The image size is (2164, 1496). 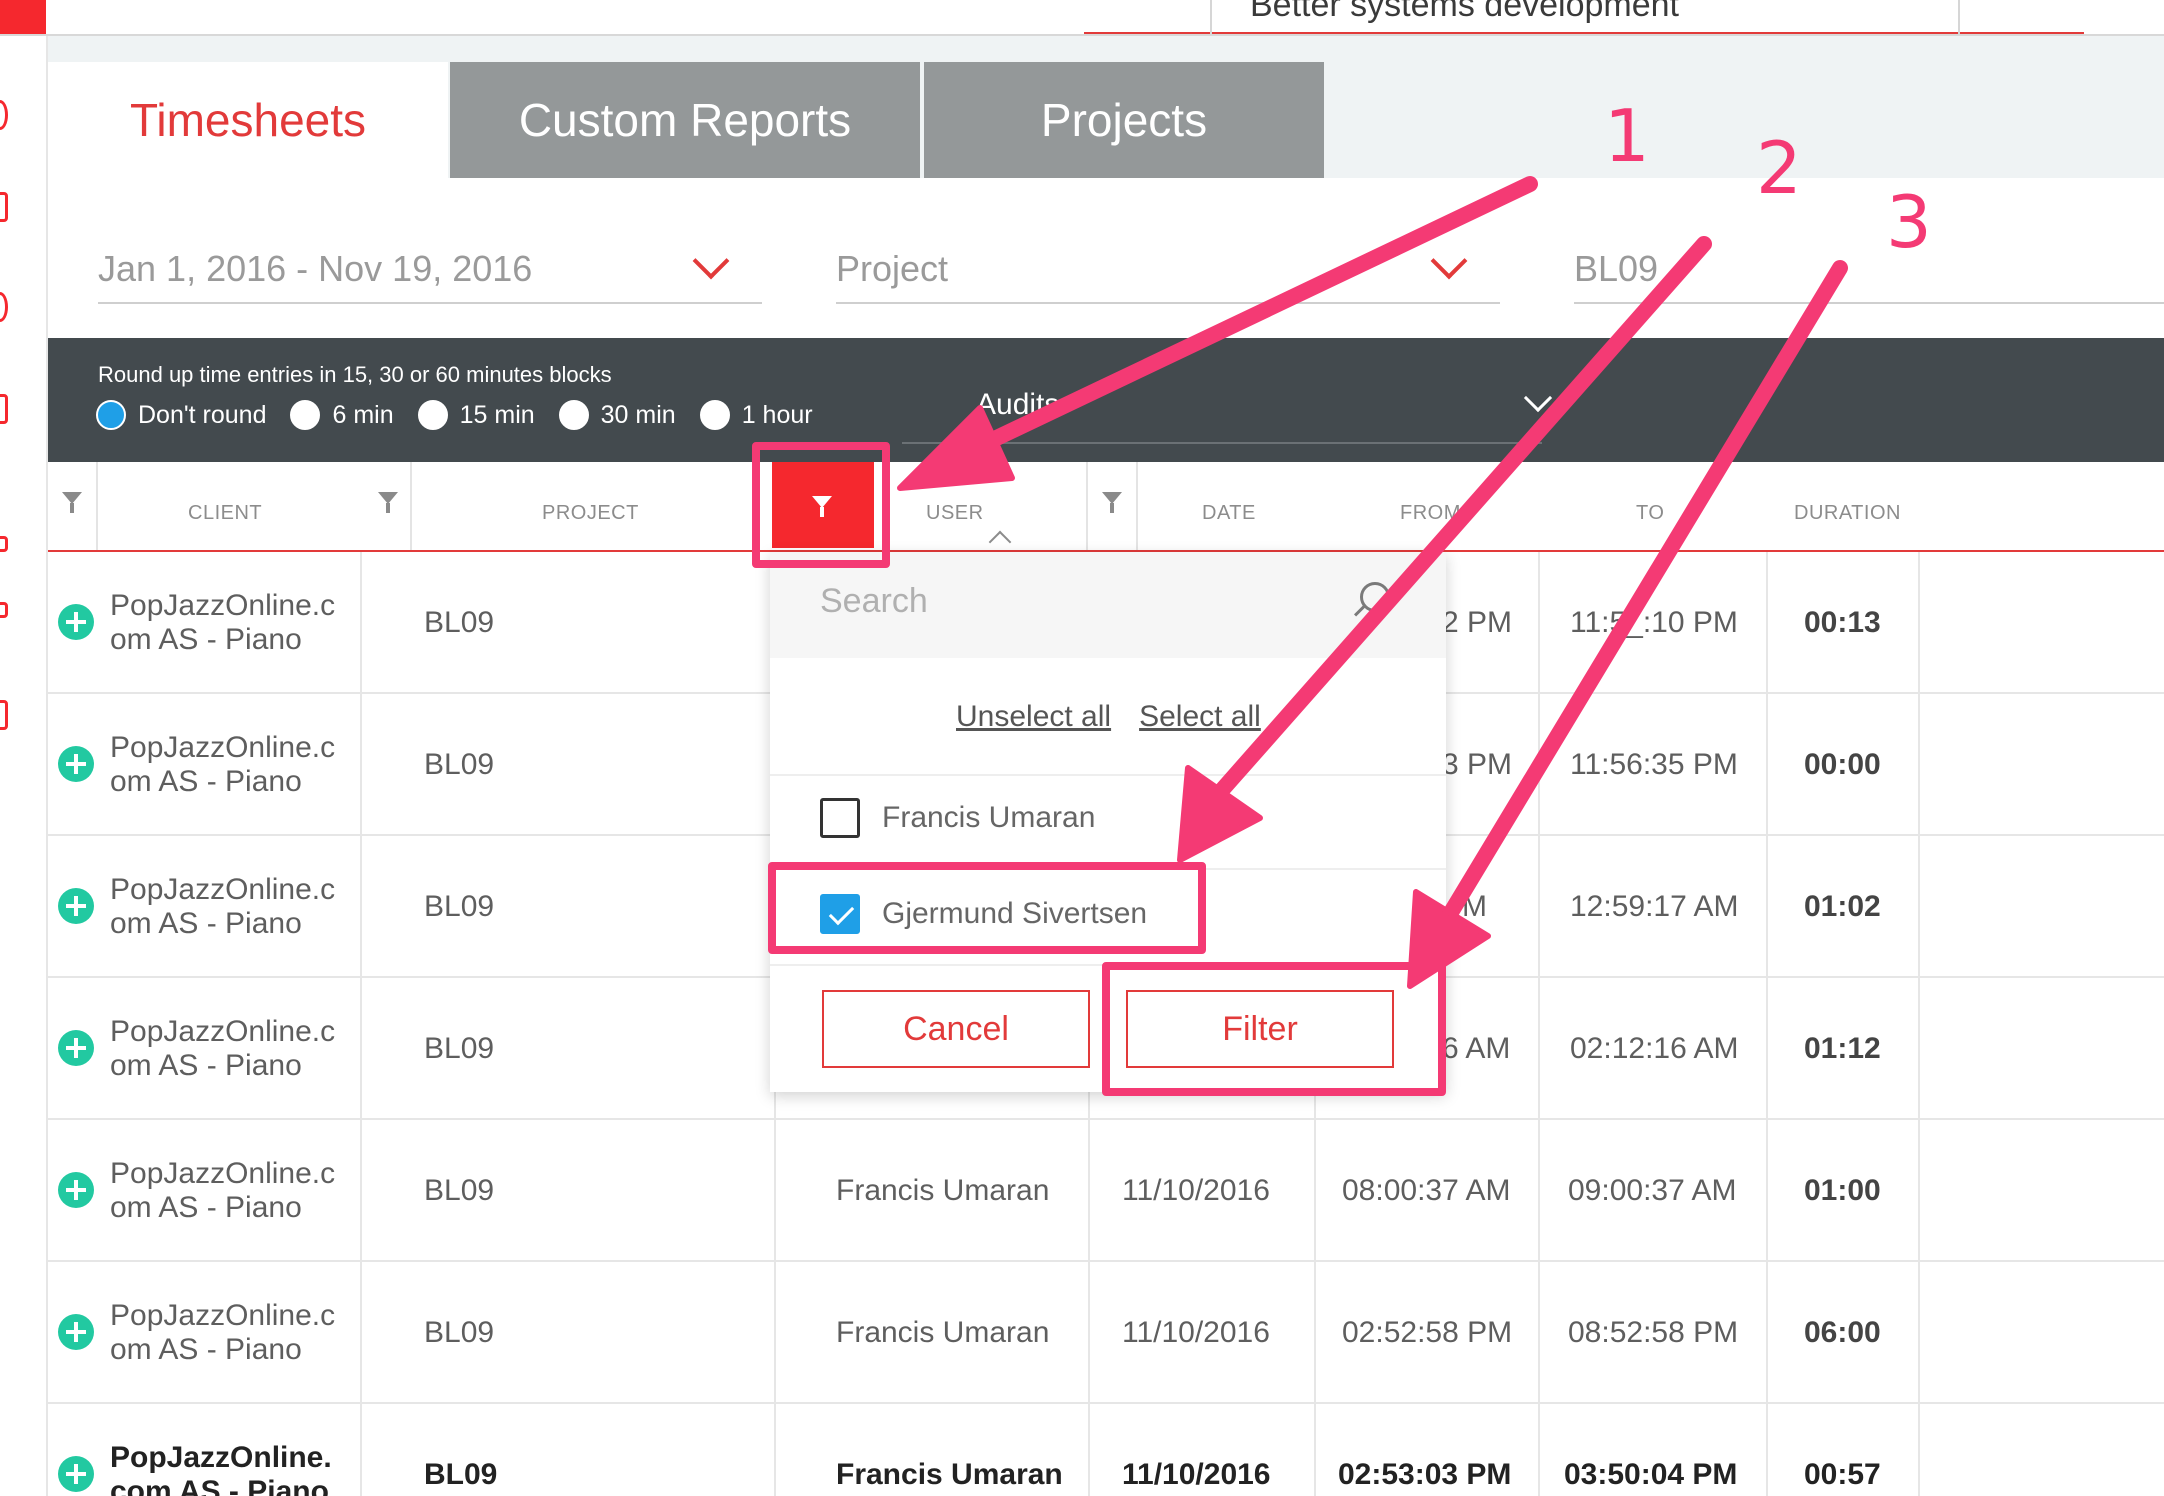 I want to click on date-range-select: Jan 1, 2016 - Nov 19, 2016, so click(x=430, y=266).